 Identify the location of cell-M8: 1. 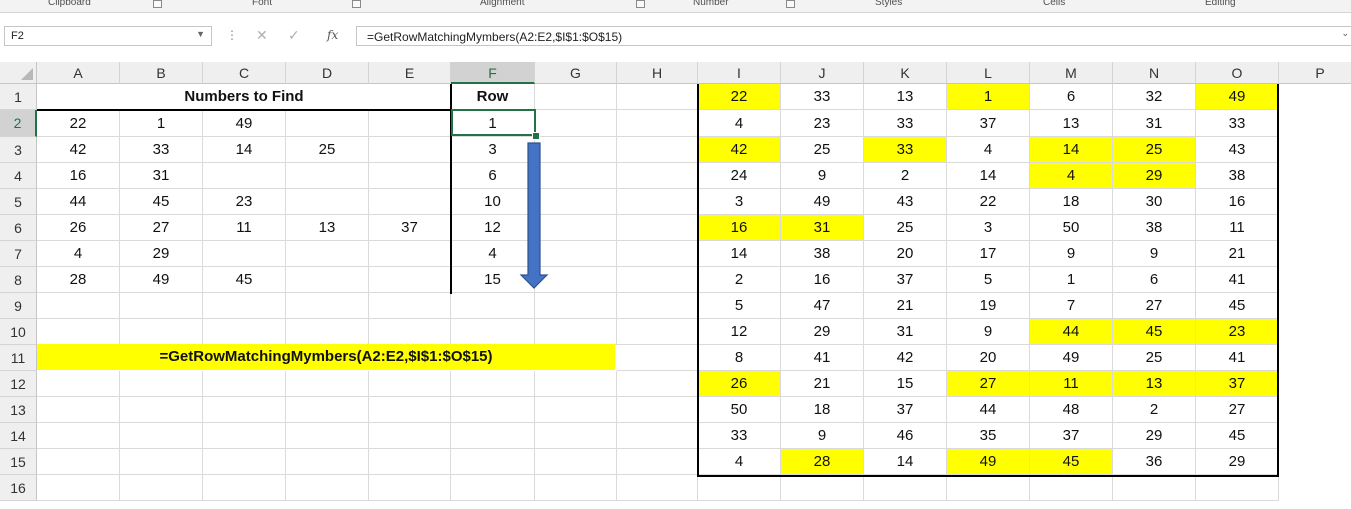
(1071, 280).